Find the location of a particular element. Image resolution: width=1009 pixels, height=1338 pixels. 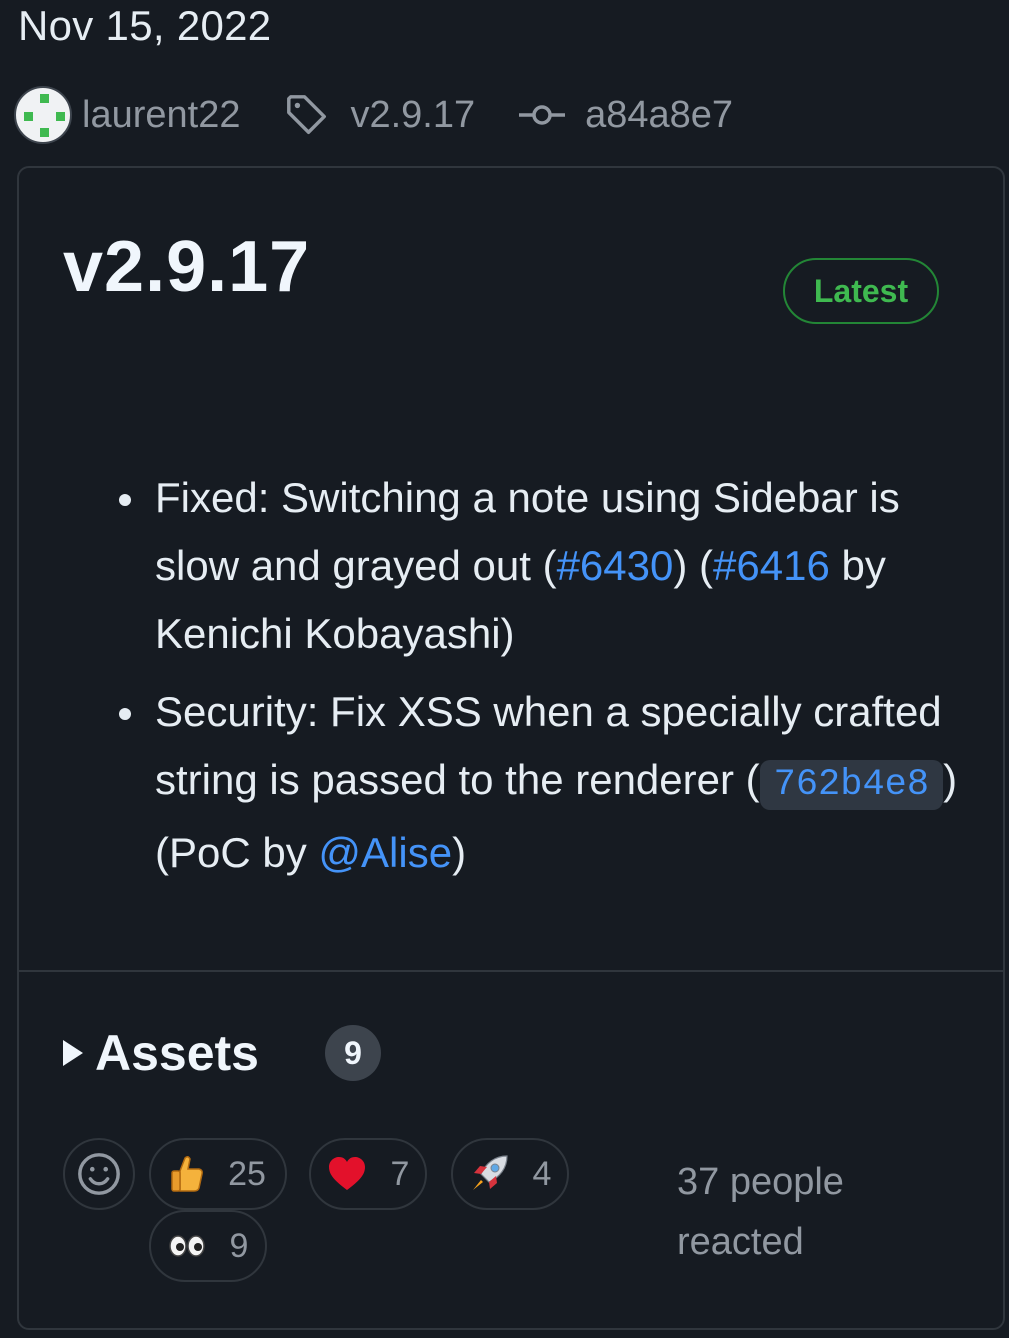

reaction-rocket-button: 4 is located at coordinates (510, 1174).